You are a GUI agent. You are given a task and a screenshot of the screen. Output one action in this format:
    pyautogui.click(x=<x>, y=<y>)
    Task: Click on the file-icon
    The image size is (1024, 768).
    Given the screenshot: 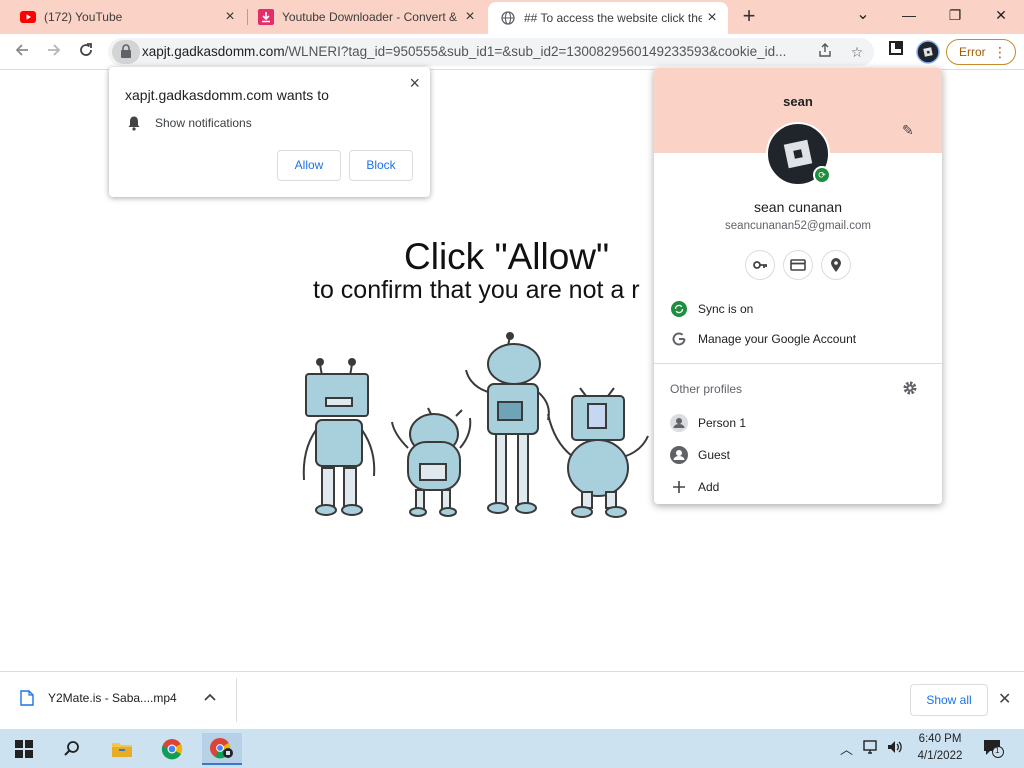 What is the action you would take?
    pyautogui.click(x=27, y=698)
    